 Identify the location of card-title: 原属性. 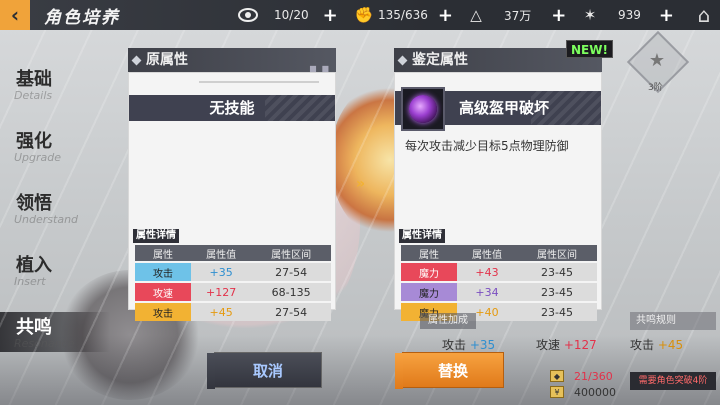
(167, 60).